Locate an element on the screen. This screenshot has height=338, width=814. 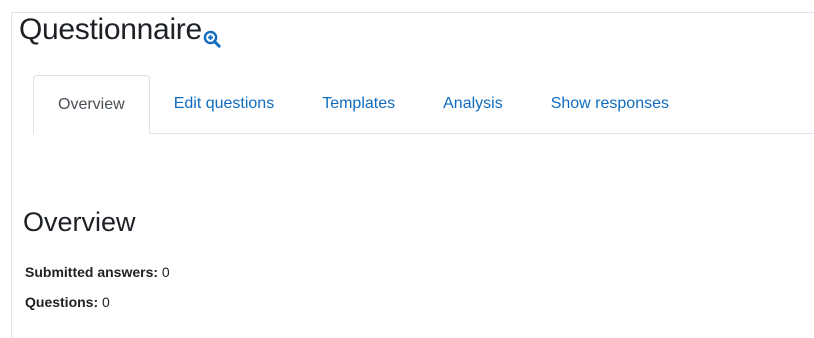
tab-show-responses: Show responses is located at coordinates (610, 104).